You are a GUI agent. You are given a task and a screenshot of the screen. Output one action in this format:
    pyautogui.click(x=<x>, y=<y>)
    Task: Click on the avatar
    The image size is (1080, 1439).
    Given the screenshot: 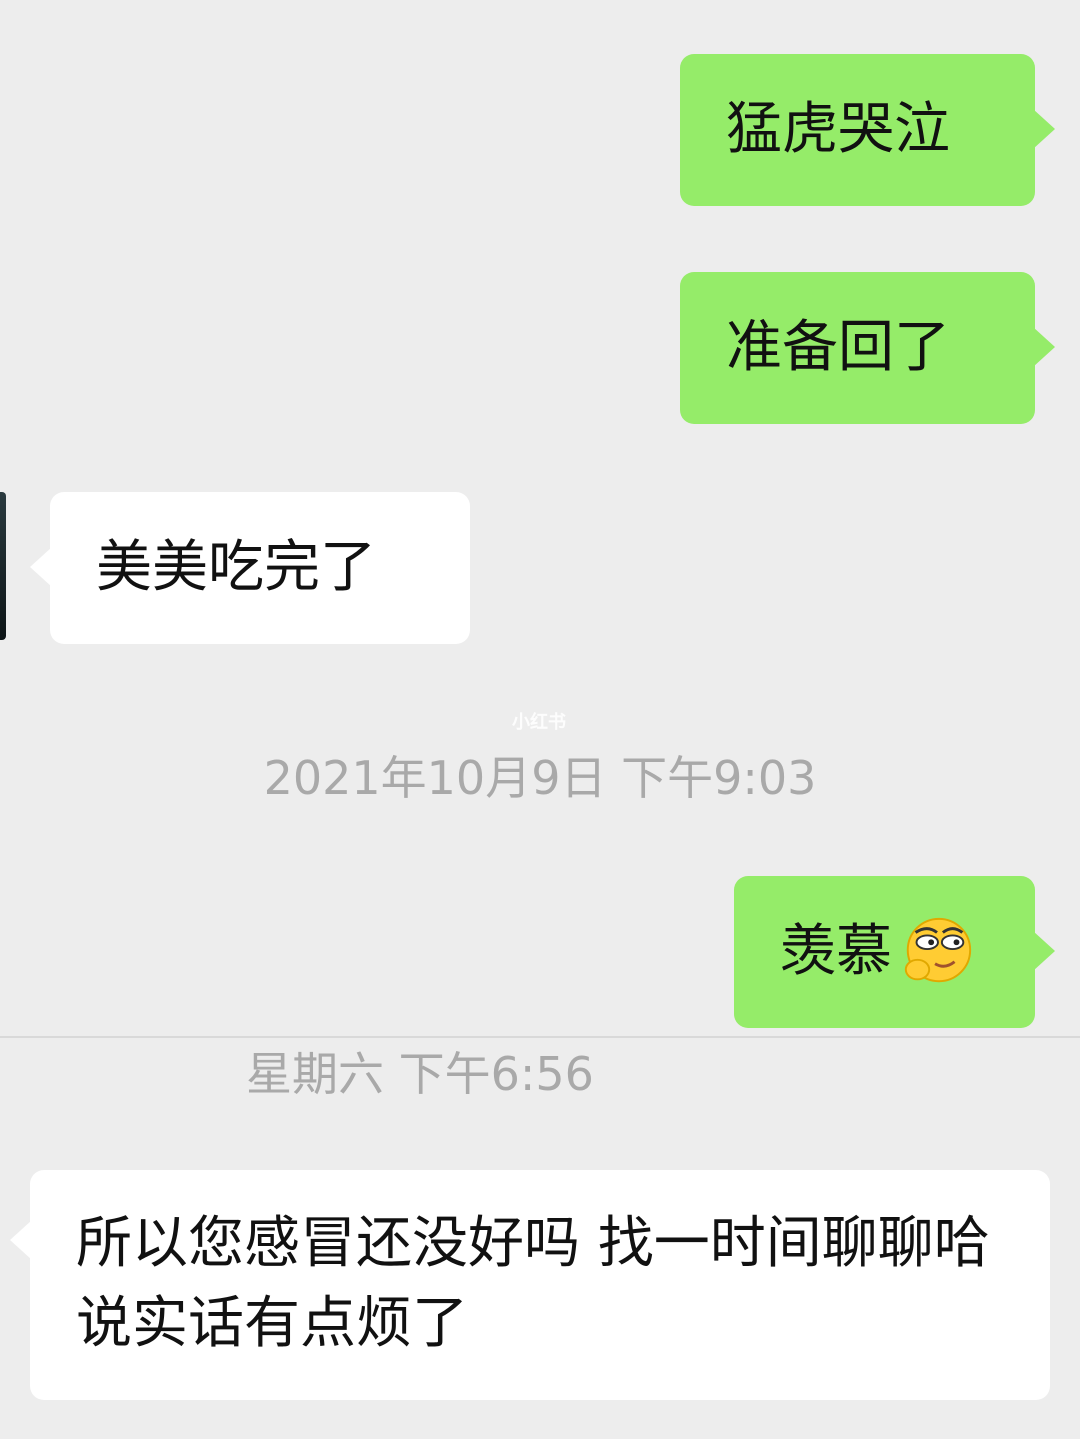 What is the action you would take?
    pyautogui.click(x=3, y=566)
    